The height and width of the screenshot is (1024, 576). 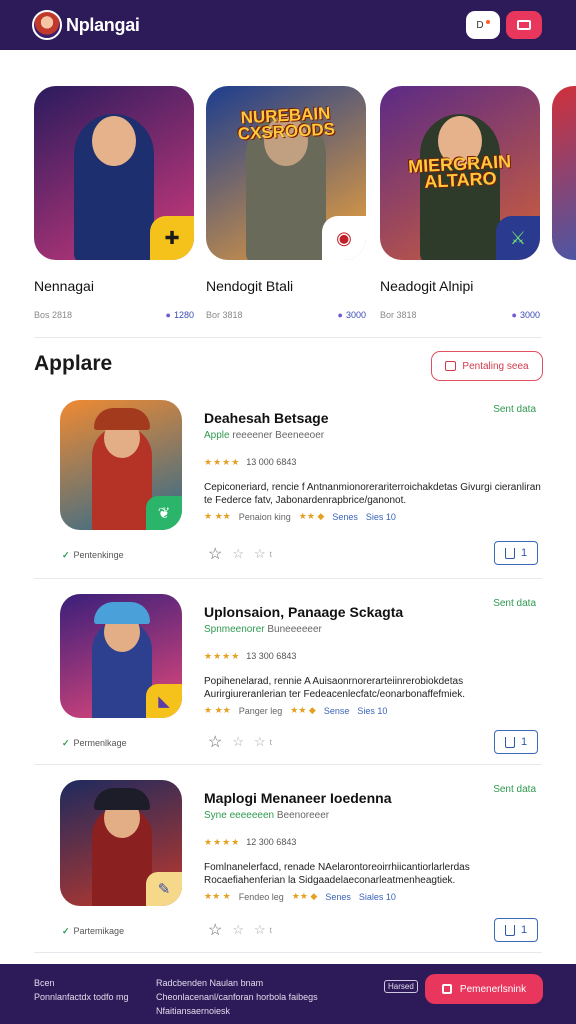 What do you see at coordinates (121, 656) in the screenshot?
I see `list-item-art: ◣` at bounding box center [121, 656].